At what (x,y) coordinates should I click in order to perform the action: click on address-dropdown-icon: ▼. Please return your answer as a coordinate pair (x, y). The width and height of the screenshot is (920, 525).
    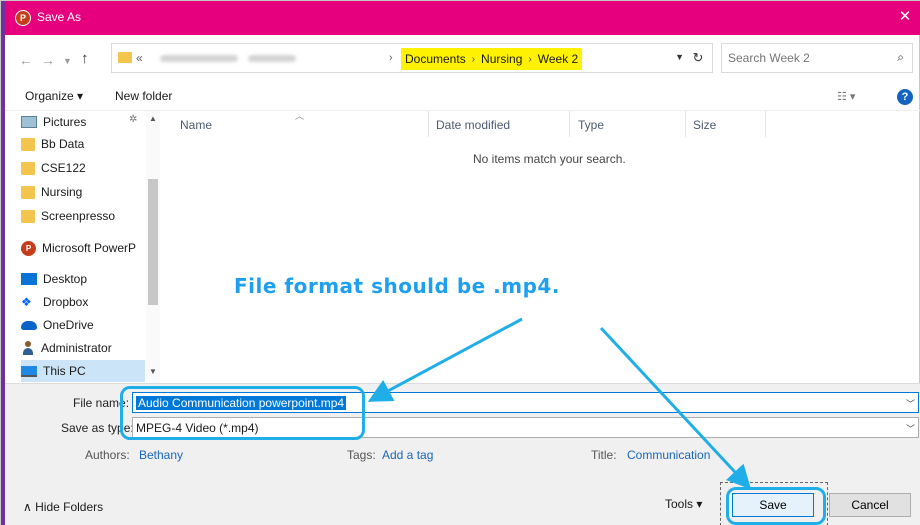
    Looking at the image, I should click on (679, 57).